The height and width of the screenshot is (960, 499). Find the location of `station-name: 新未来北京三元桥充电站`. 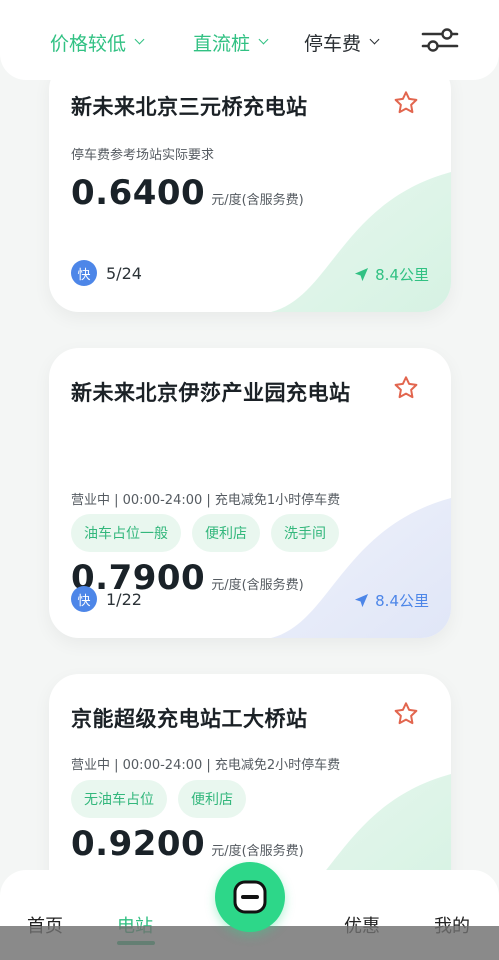

station-name: 新未来北京三元桥充电站 is located at coordinates (189, 106).